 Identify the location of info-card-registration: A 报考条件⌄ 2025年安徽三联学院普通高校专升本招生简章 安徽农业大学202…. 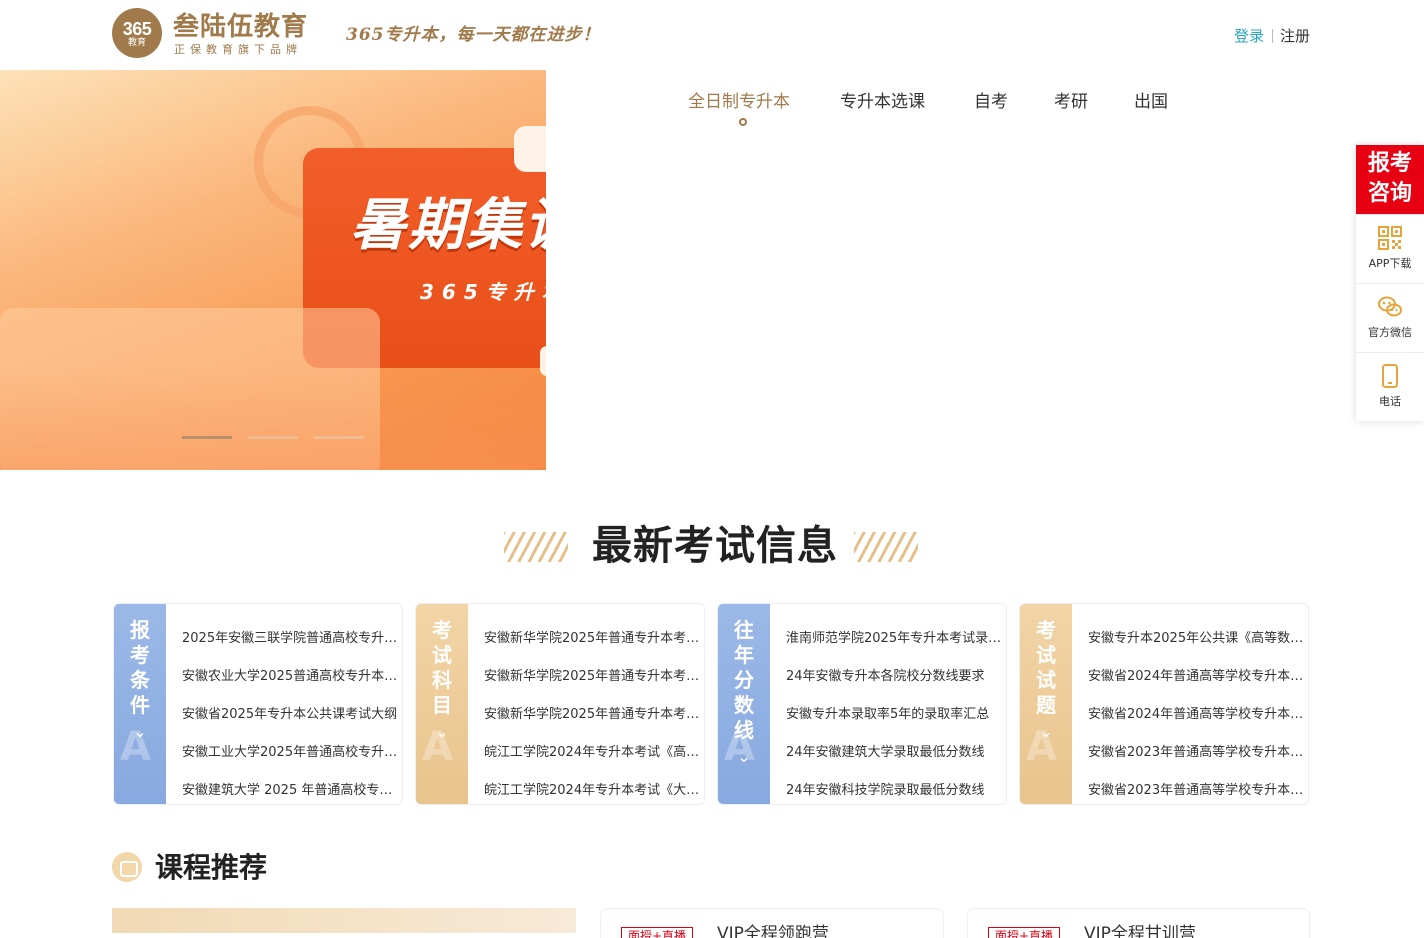
(258, 704).